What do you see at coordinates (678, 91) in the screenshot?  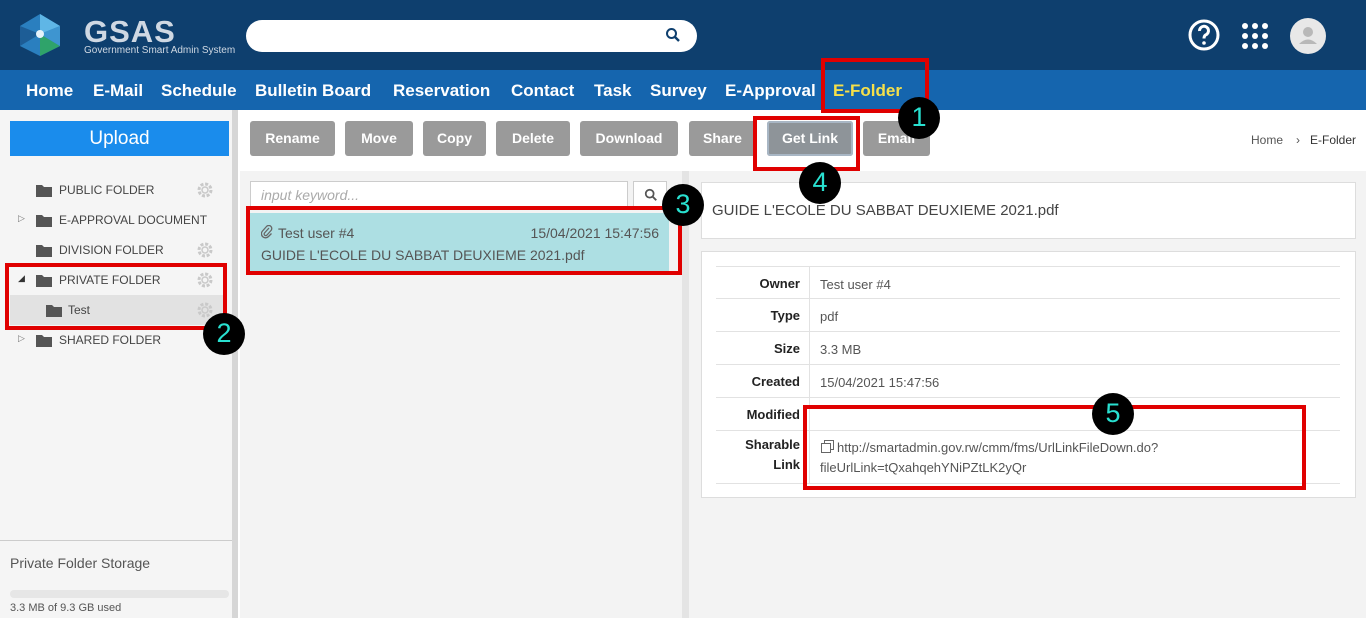 I see `nav-survey: Survey` at bounding box center [678, 91].